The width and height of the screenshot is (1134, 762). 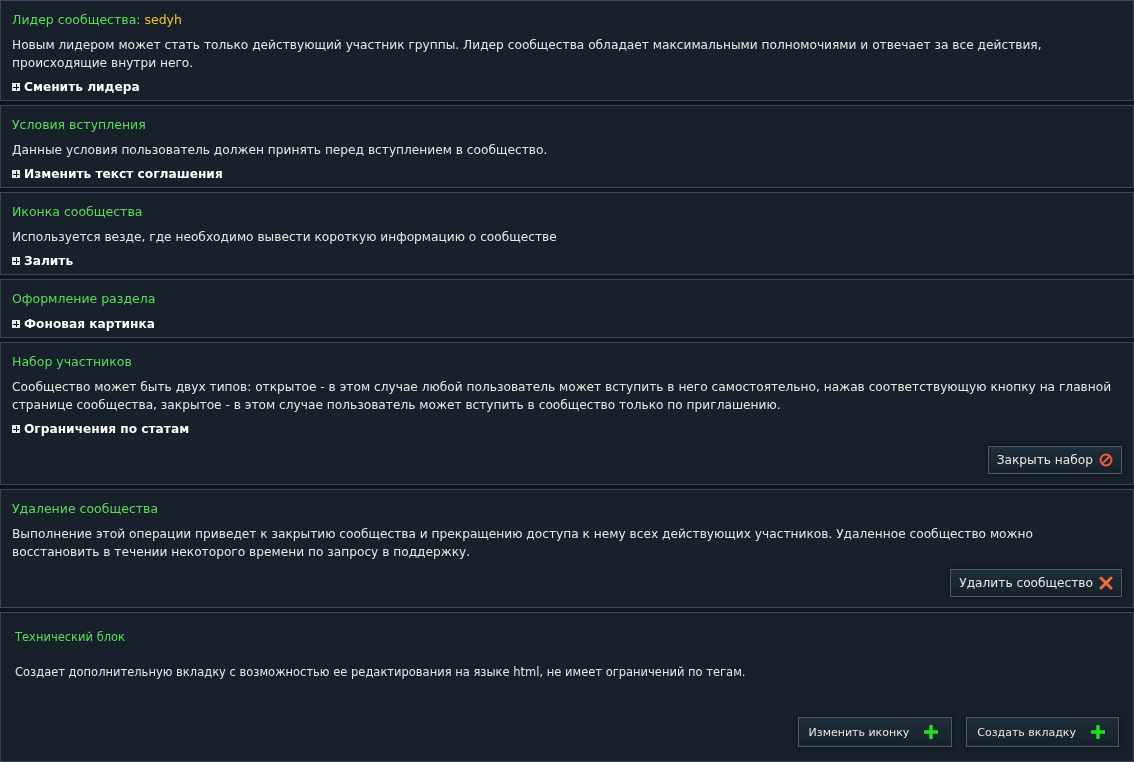 What do you see at coordinates (523, 543) in the screenshot?
I see `section-description: Выполнение этой операции приведет к закрытию сообщества и прекращению доступа к нему всех действующих участников. Удаленное сообщество можно восстановить в течении некоторого времени по запросу в поддержку.` at bounding box center [523, 543].